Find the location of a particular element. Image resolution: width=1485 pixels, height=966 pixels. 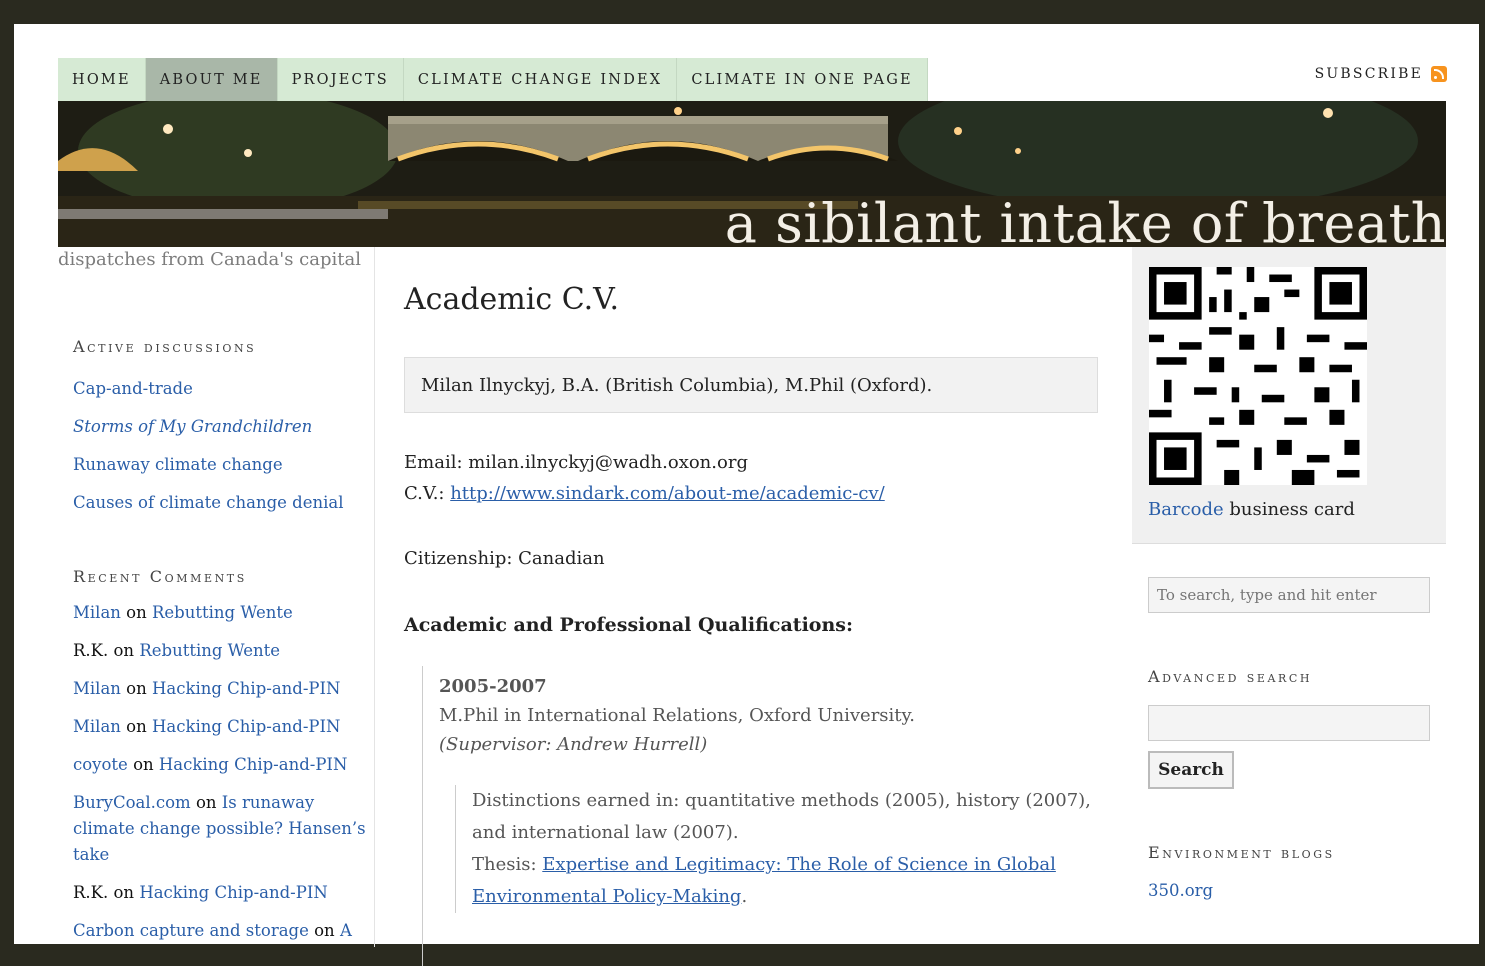

barcode-box: Barcode business card is located at coordinates (1289, 395).